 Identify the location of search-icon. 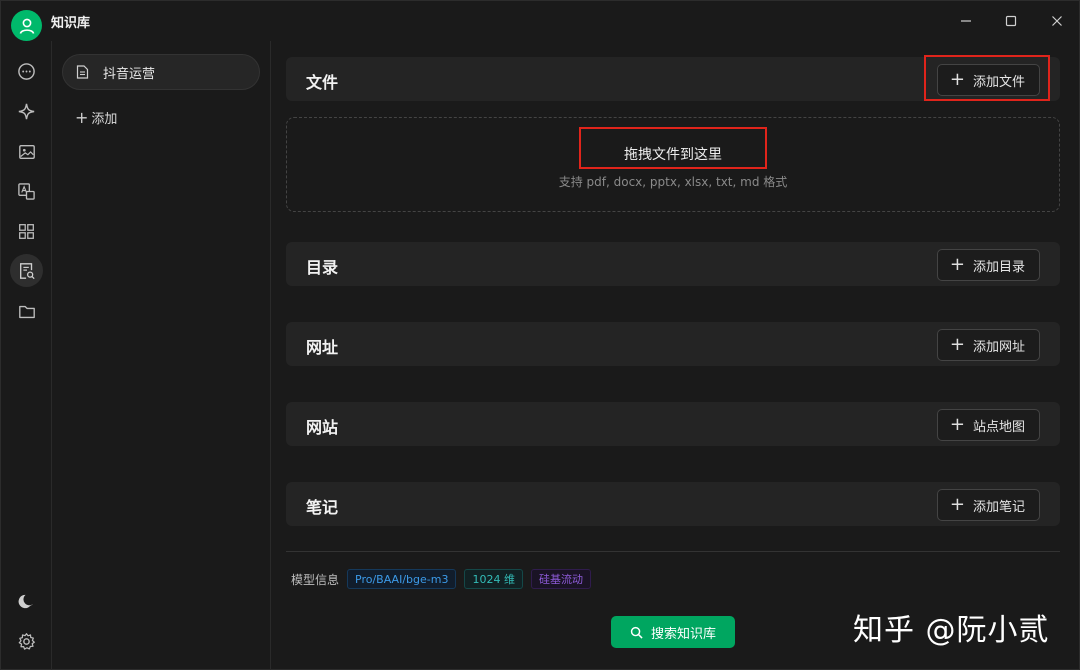
(636, 632).